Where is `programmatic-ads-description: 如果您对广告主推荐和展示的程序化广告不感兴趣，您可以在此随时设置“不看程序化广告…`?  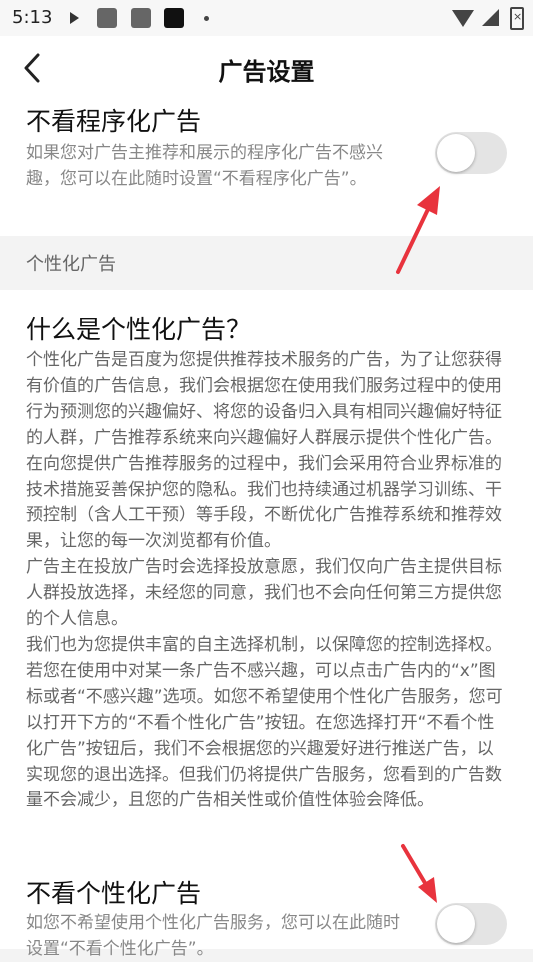
programmatic-ads-description: 如果您对广告主推荐和展示的程序化广告不感兴趣，您可以在此随时设置“不看程序化广告… is located at coordinates (204, 166).